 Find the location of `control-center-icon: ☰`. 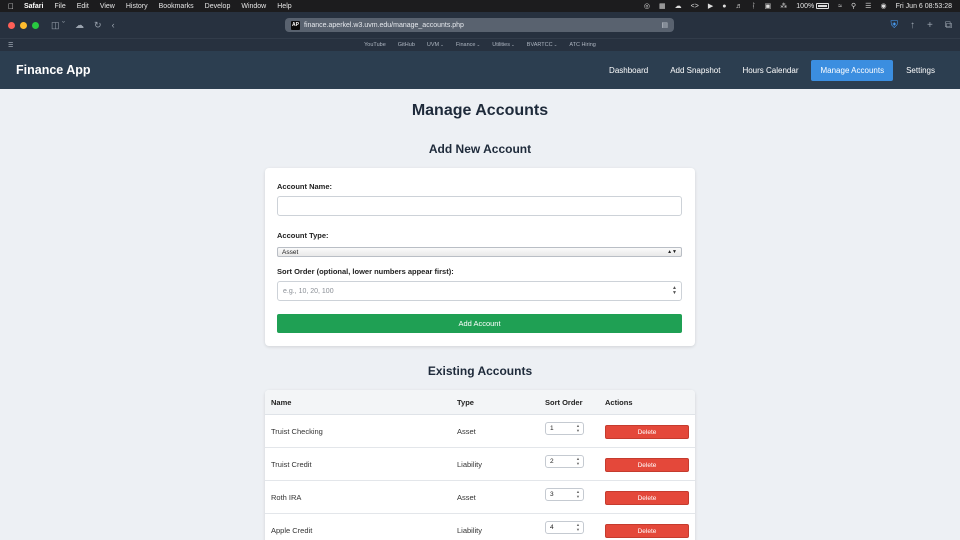

control-center-icon: ☰ is located at coordinates (868, 6).